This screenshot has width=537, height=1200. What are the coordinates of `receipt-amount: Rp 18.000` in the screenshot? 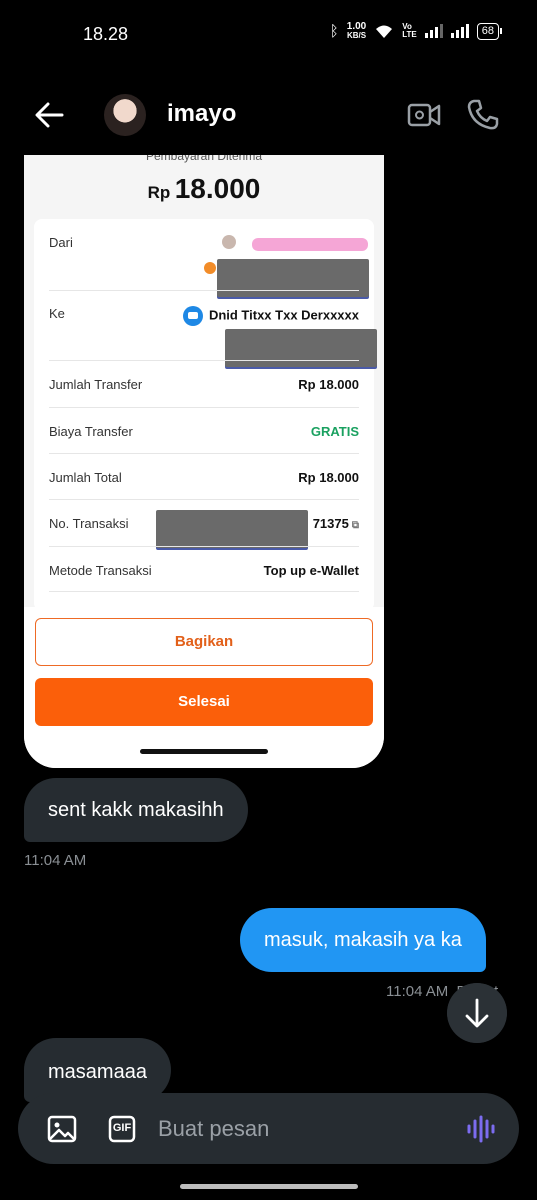 It's located at (204, 189).